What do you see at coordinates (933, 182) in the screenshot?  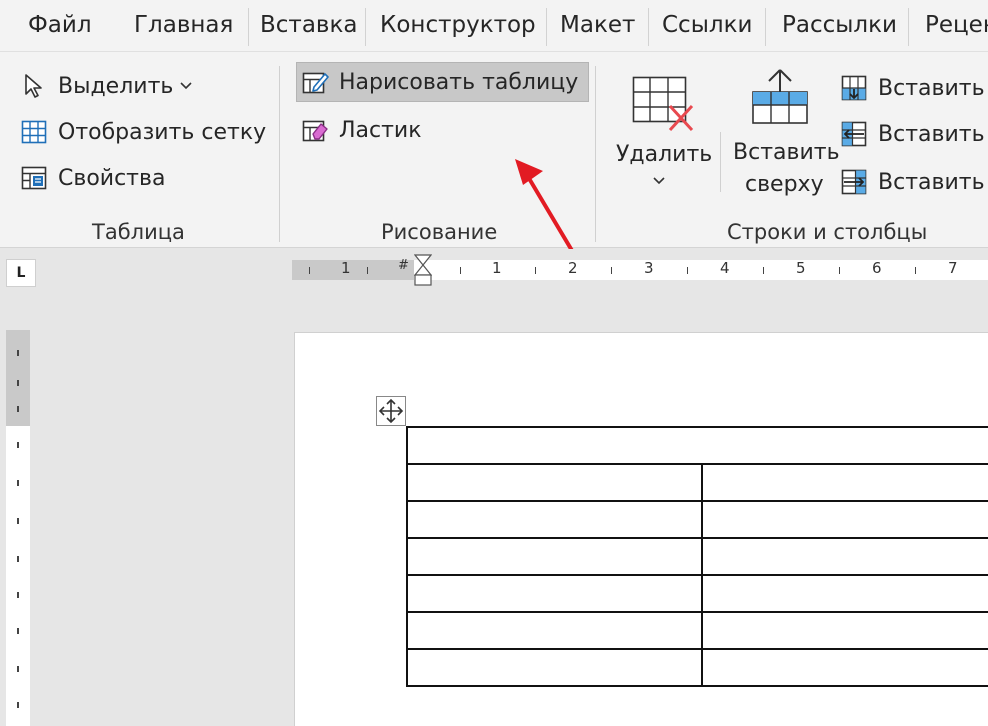 I see `insert-right-label: Вставить с` at bounding box center [933, 182].